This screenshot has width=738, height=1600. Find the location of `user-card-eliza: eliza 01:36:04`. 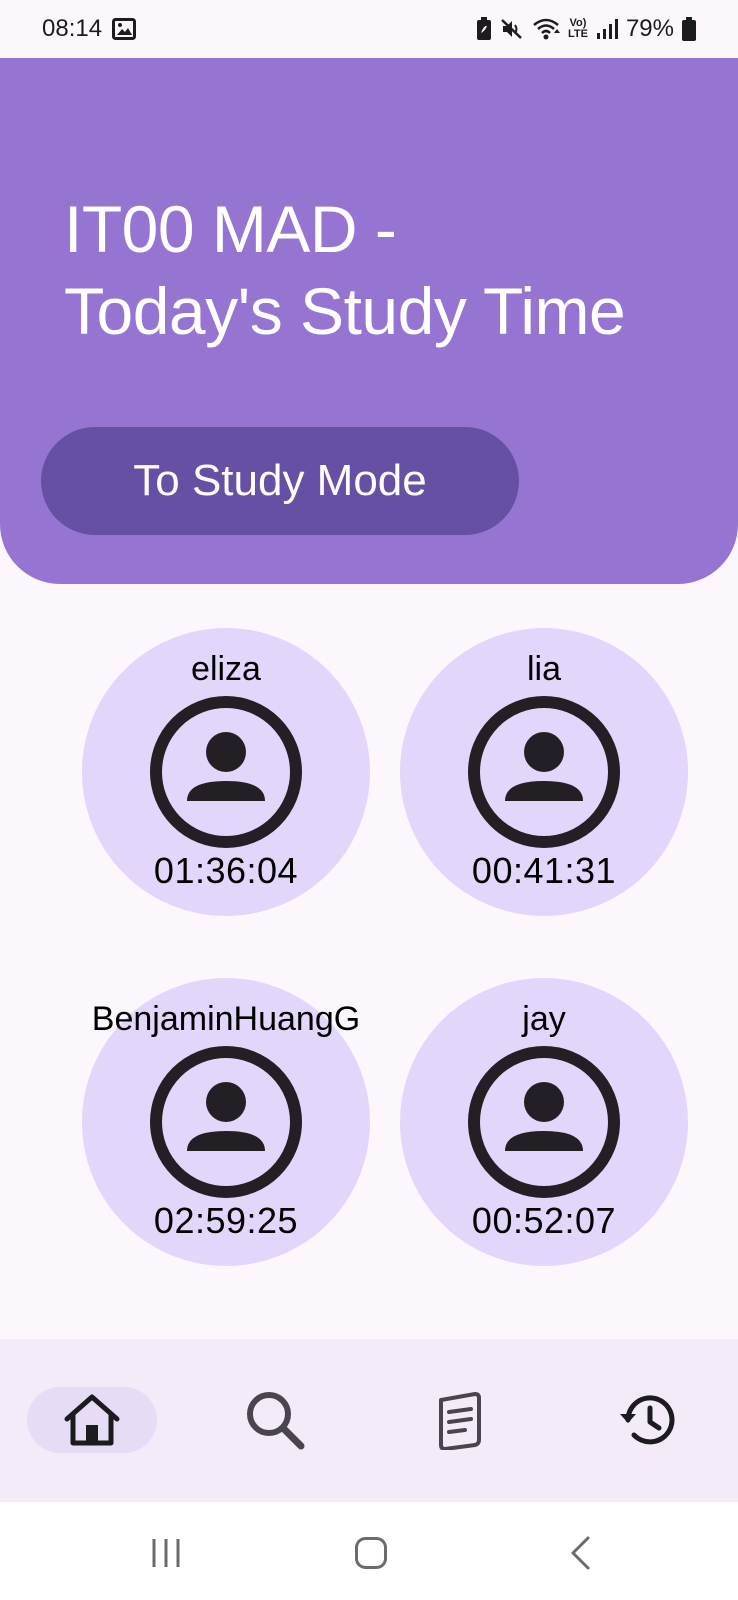

user-card-eliza: eliza 01:36:04 is located at coordinates (226, 772).